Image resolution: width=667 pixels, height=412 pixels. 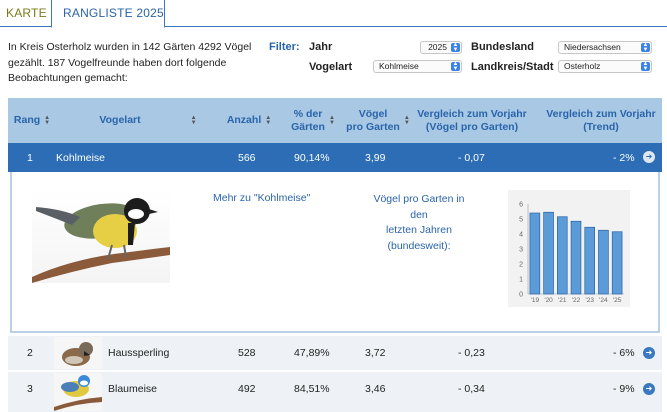 I want to click on bird-photo, so click(x=101, y=236).